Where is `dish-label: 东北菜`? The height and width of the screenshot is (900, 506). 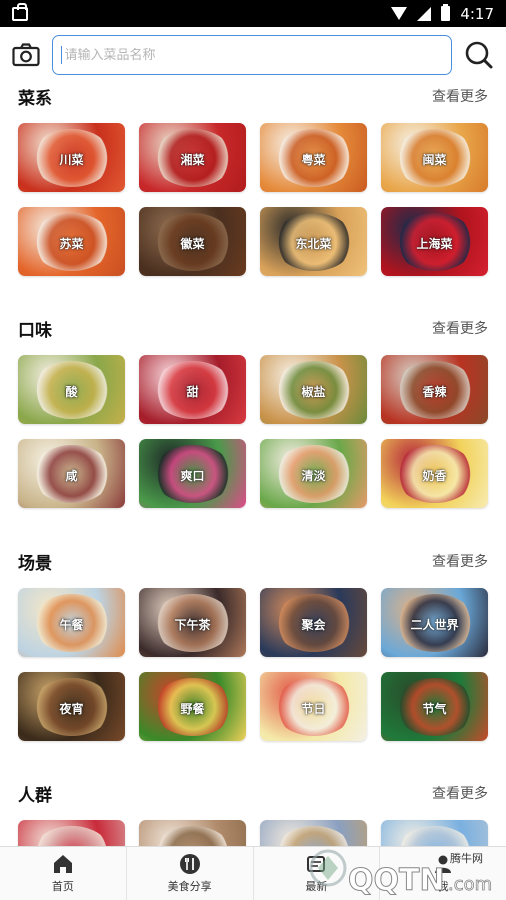
dish-label: 东北菜 is located at coordinates (313, 243).